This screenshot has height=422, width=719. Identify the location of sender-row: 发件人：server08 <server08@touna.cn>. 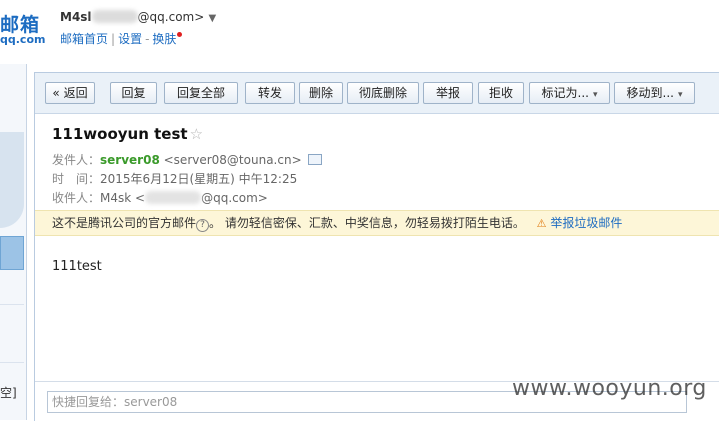
(187, 159).